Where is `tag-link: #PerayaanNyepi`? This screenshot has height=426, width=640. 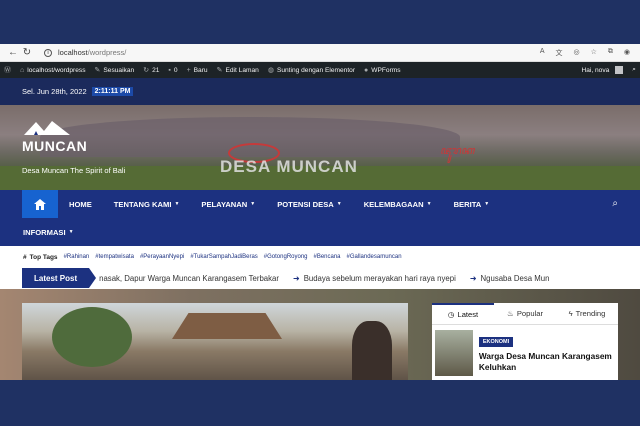
tag-link: #PerayaanNyepi is located at coordinates (162, 257).